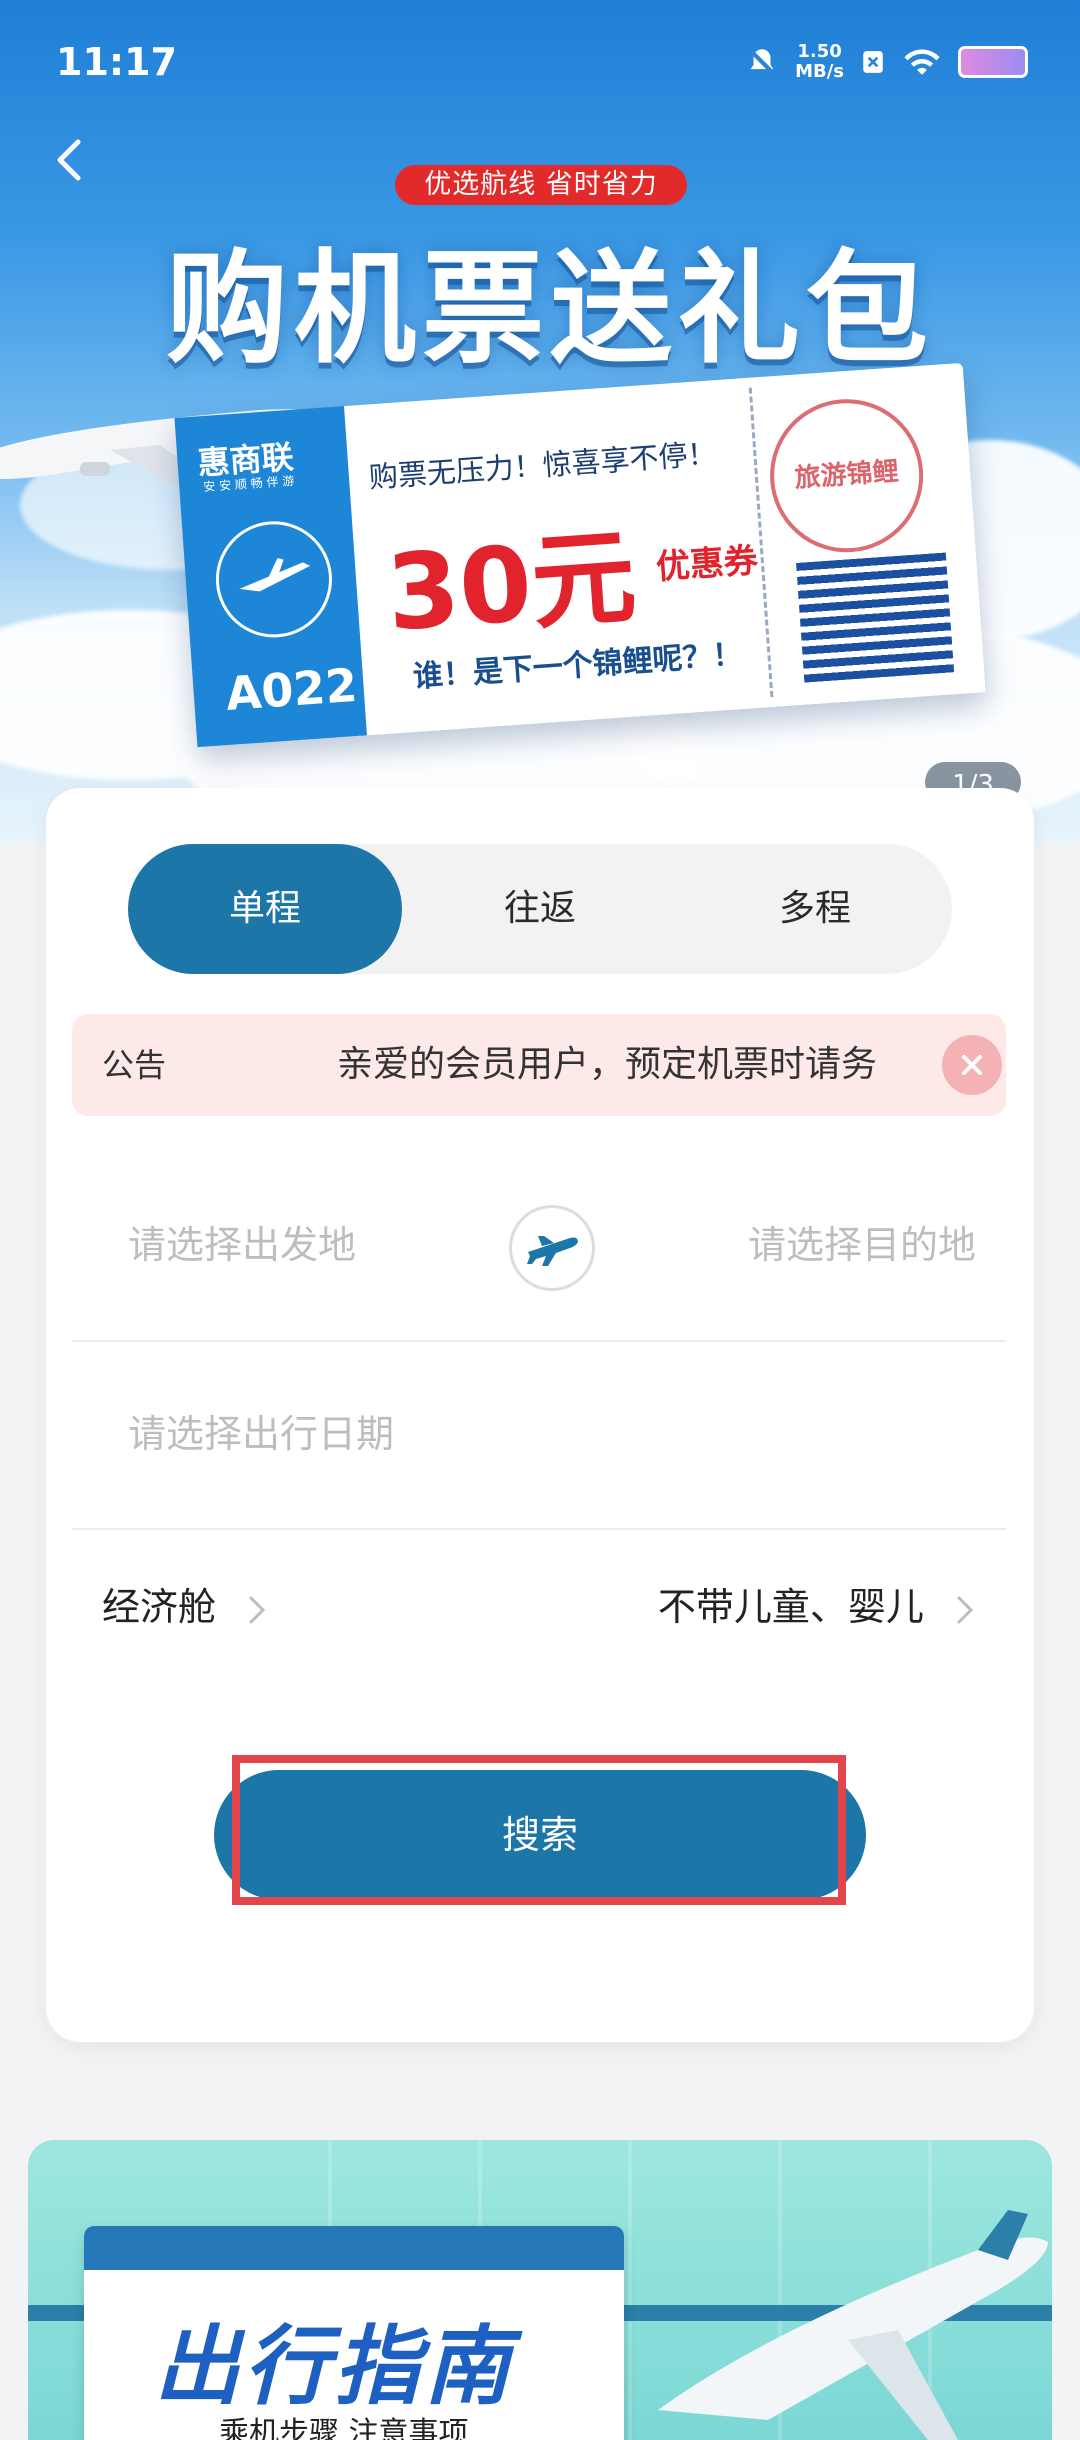 The image size is (1080, 2440). What do you see at coordinates (539, 1435) in the screenshot?
I see `travel-date-field: 请选择出行日期` at bounding box center [539, 1435].